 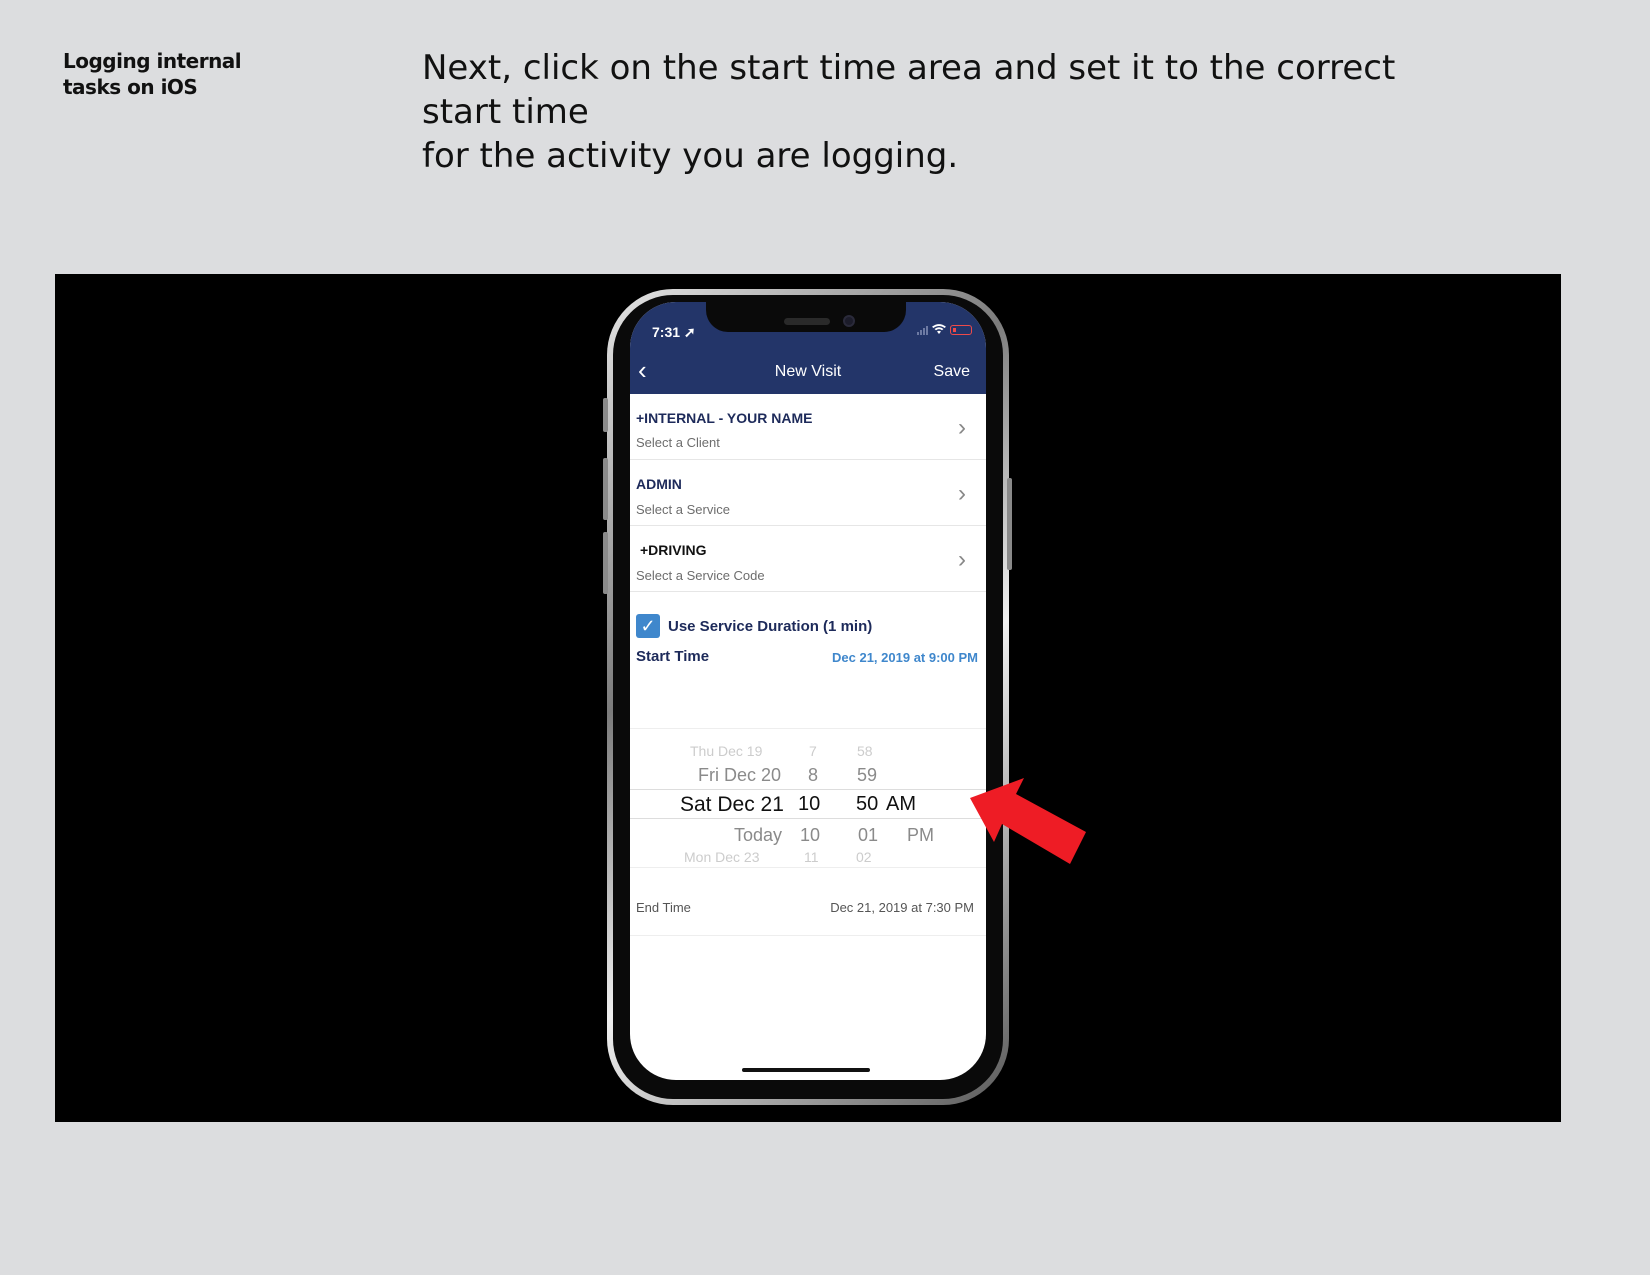 I want to click on picker-hour-selected: 10, so click(x=809, y=804).